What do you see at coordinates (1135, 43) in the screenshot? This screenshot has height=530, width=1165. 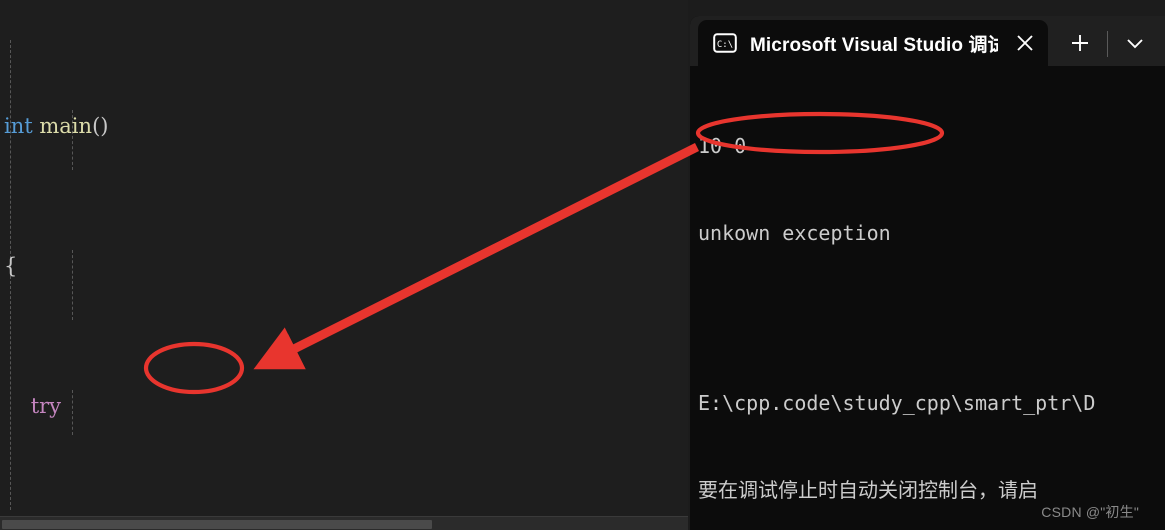 I see `chevron-down-icon` at bounding box center [1135, 43].